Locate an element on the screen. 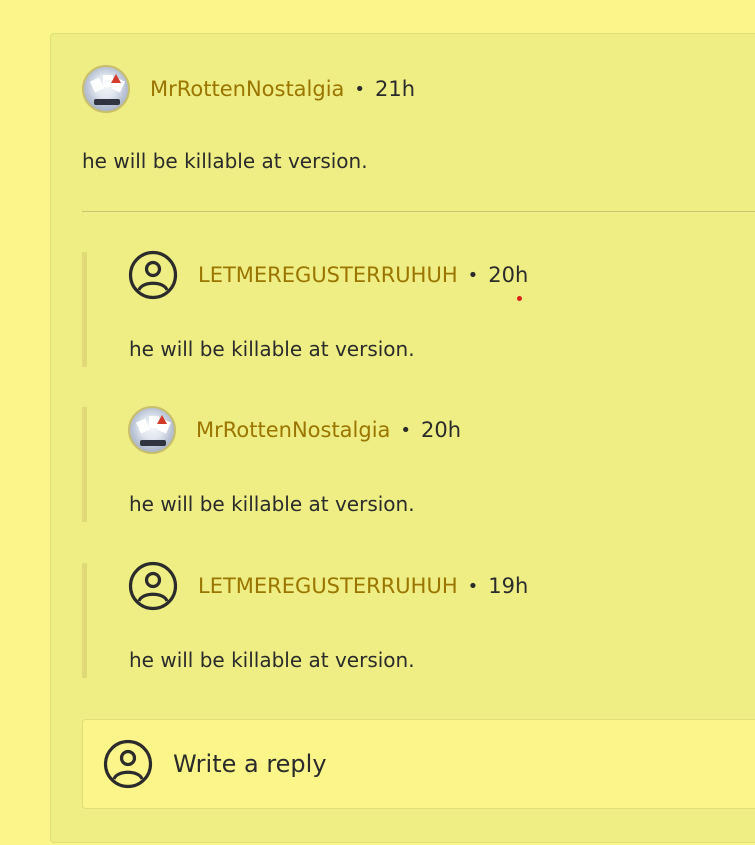 The height and width of the screenshot is (845, 755). comment-header: MrRottenNostalgia • 21h is located at coordinates (248, 89).